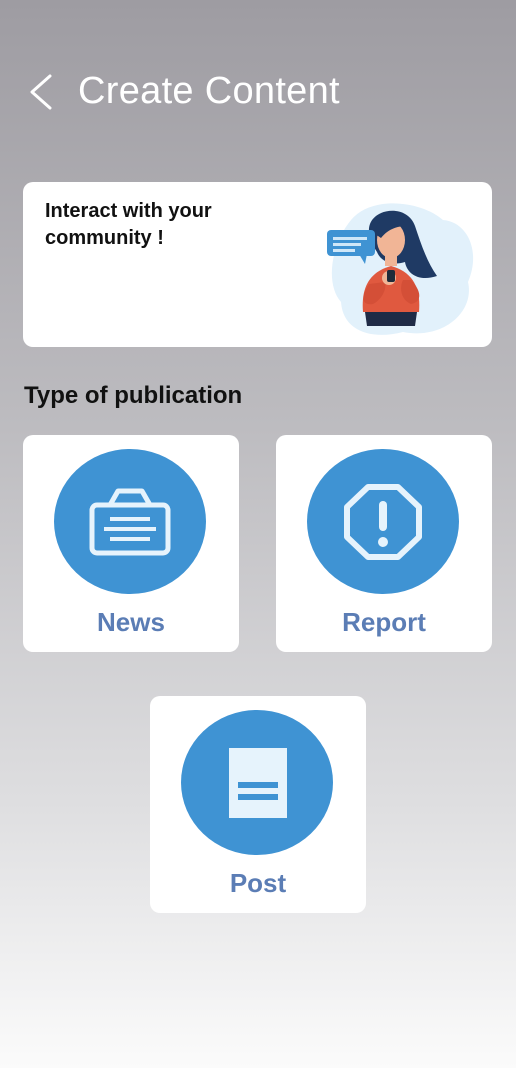 The width and height of the screenshot is (516, 1068). What do you see at coordinates (257, 264) in the screenshot?
I see `community-banner: Interact with your community !` at bounding box center [257, 264].